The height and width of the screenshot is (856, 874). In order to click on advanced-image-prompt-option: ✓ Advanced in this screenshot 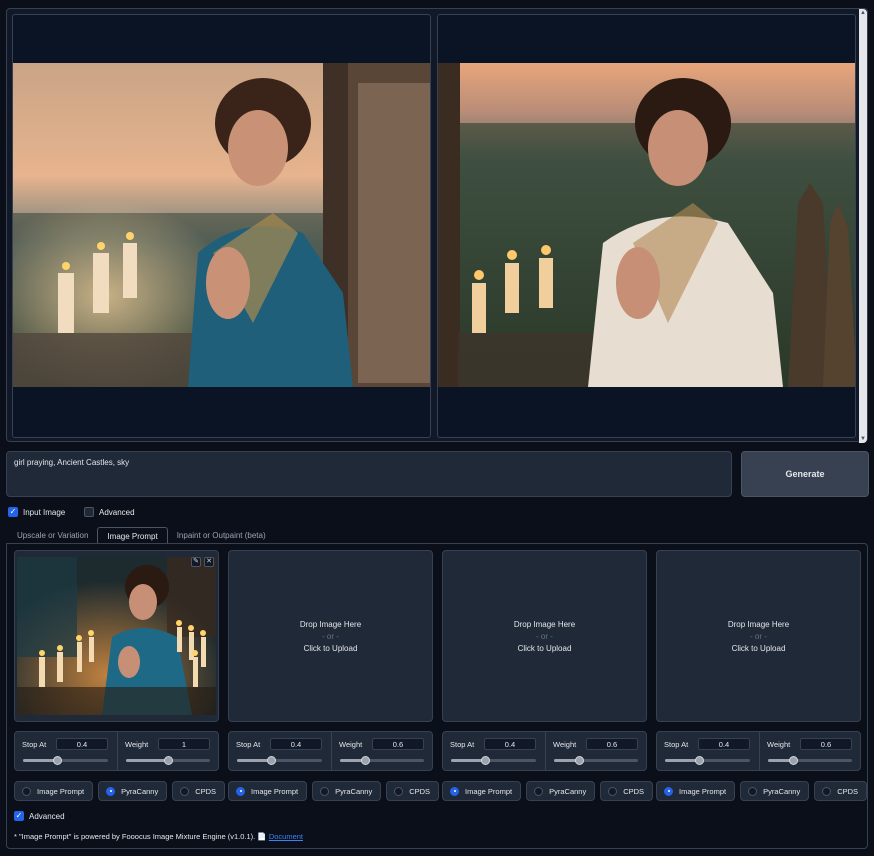, I will do `click(39, 816)`.